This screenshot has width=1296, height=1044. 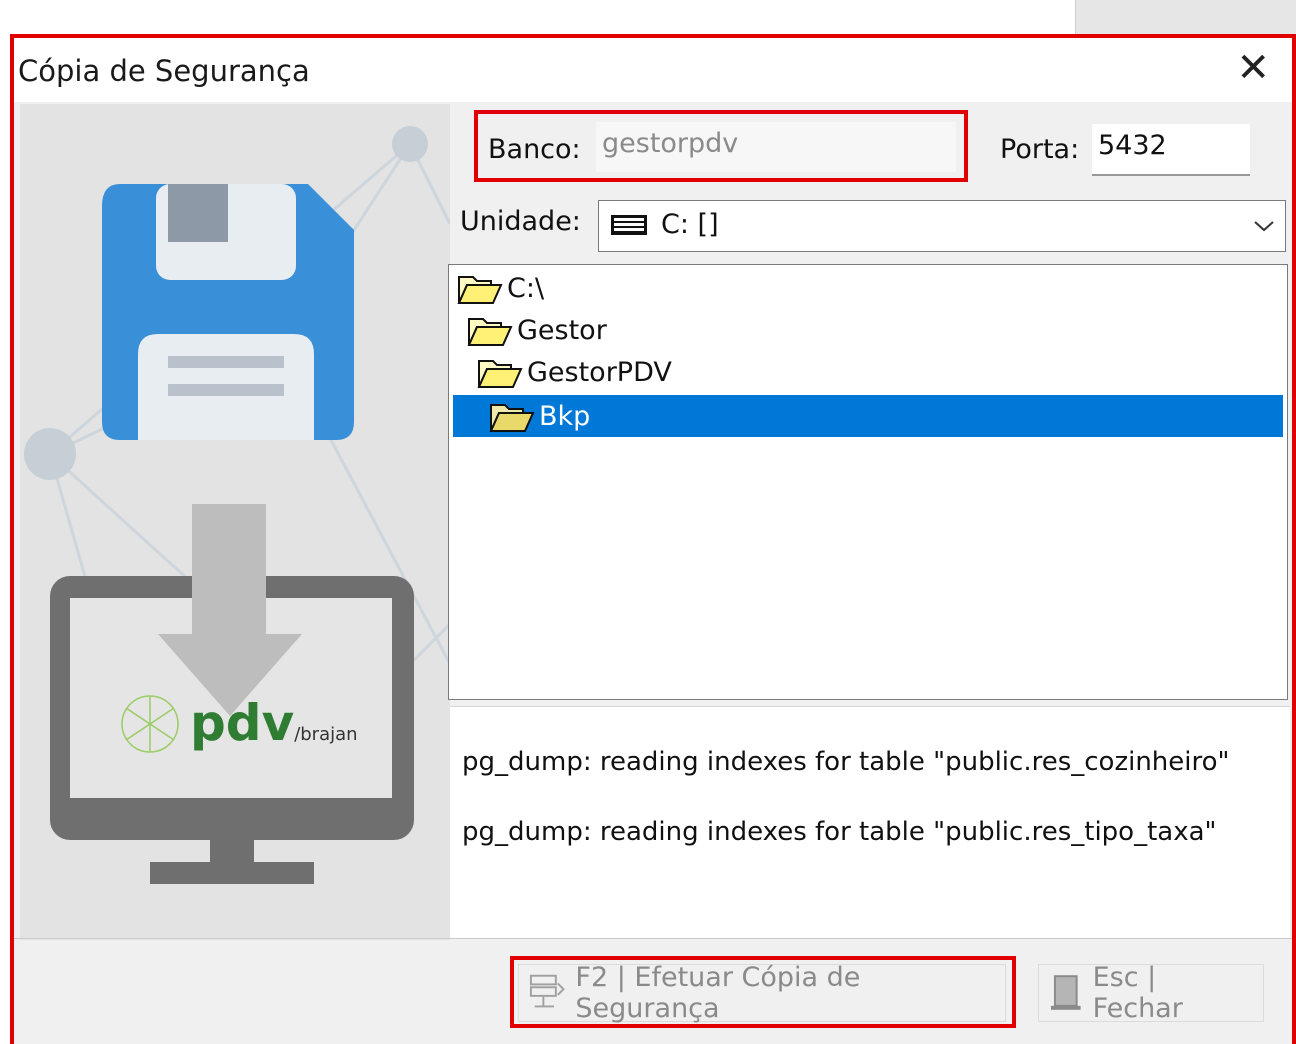 What do you see at coordinates (1040, 149) in the screenshot?
I see `porta-label: Porta:` at bounding box center [1040, 149].